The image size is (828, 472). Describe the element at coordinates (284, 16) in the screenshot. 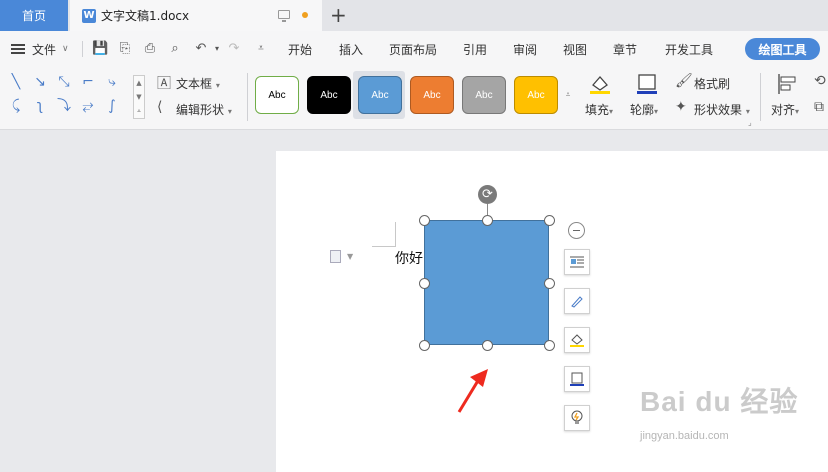

I see `monitor-icon` at that location.